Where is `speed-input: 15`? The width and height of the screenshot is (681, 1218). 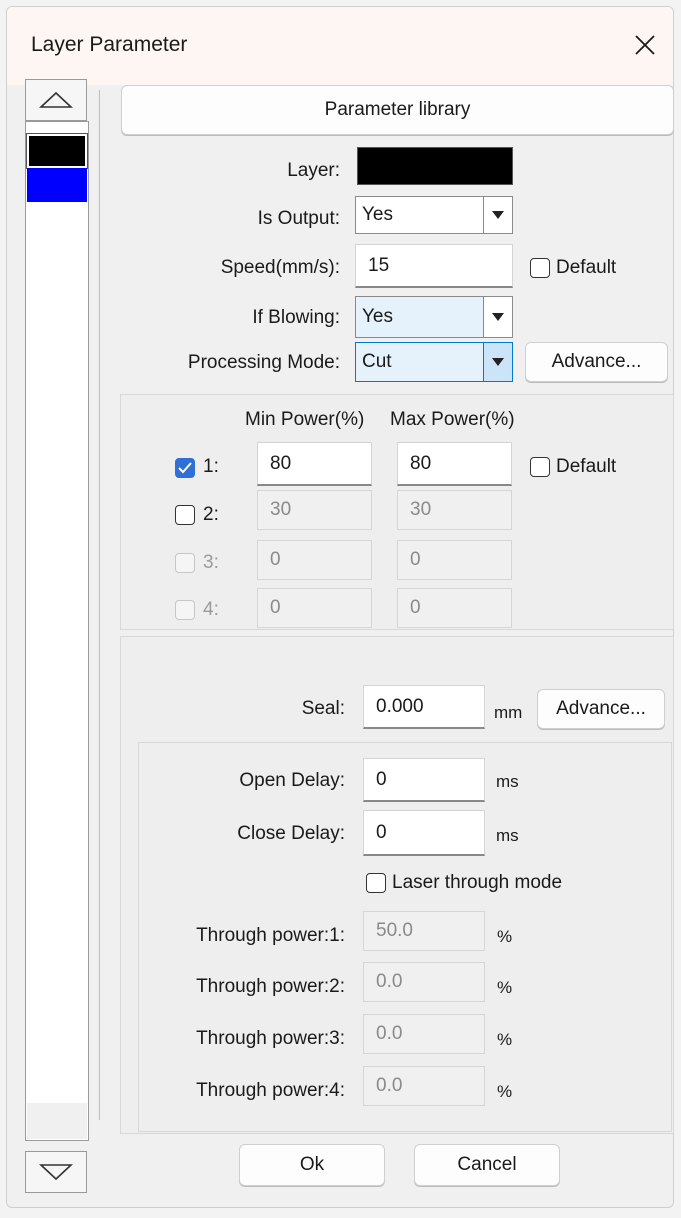
speed-input: 15 is located at coordinates (434, 266).